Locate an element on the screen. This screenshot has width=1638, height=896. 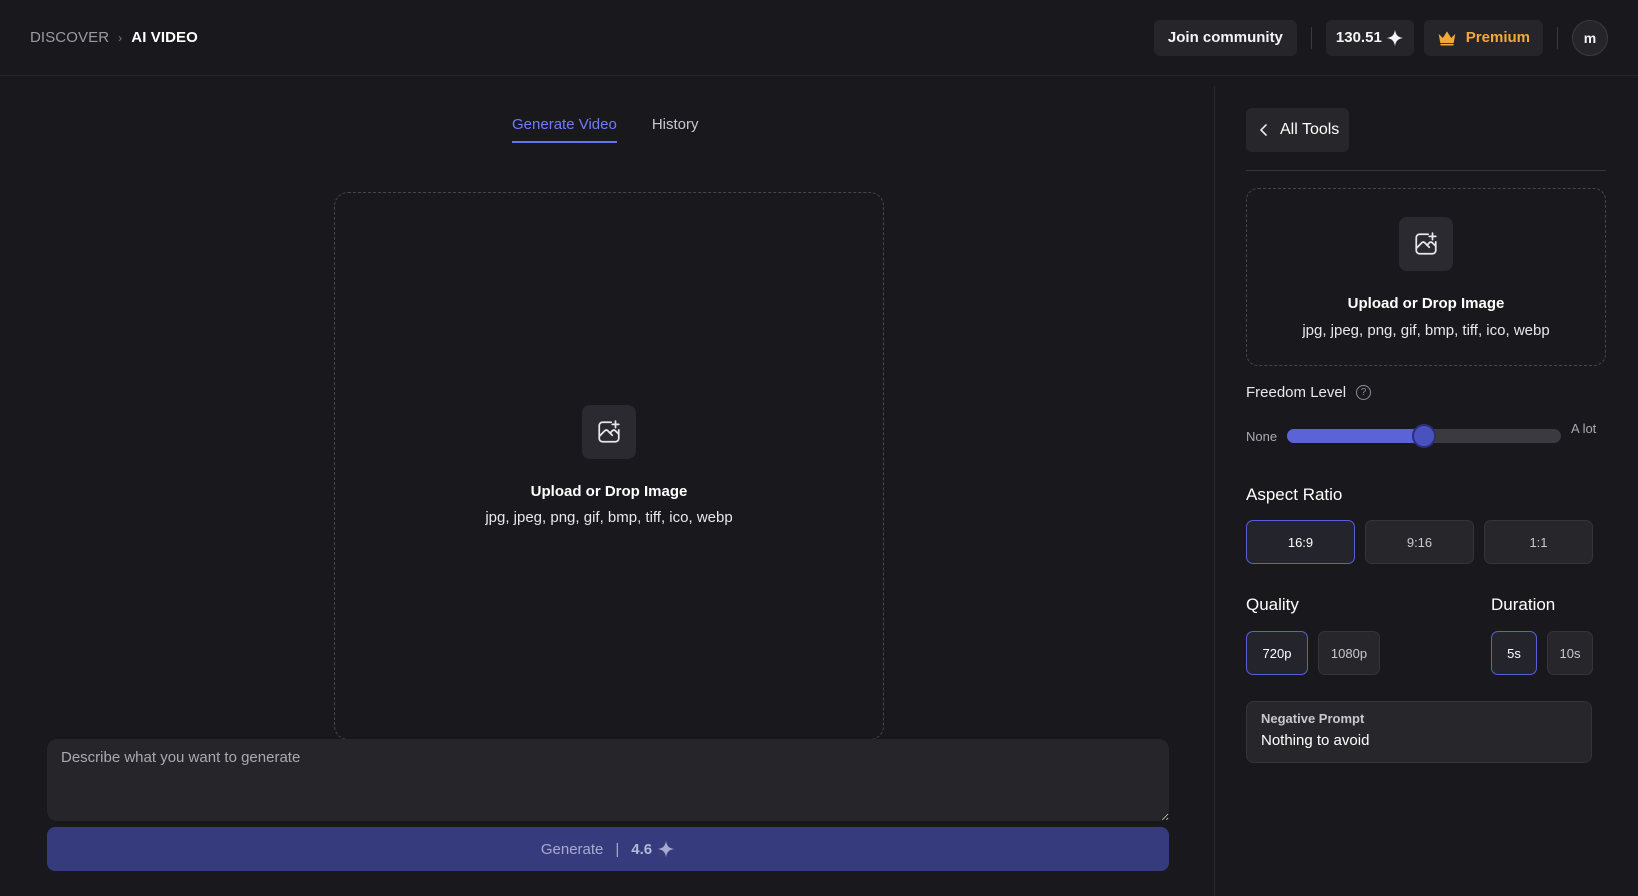
generate-label: Generate is located at coordinates (572, 849).